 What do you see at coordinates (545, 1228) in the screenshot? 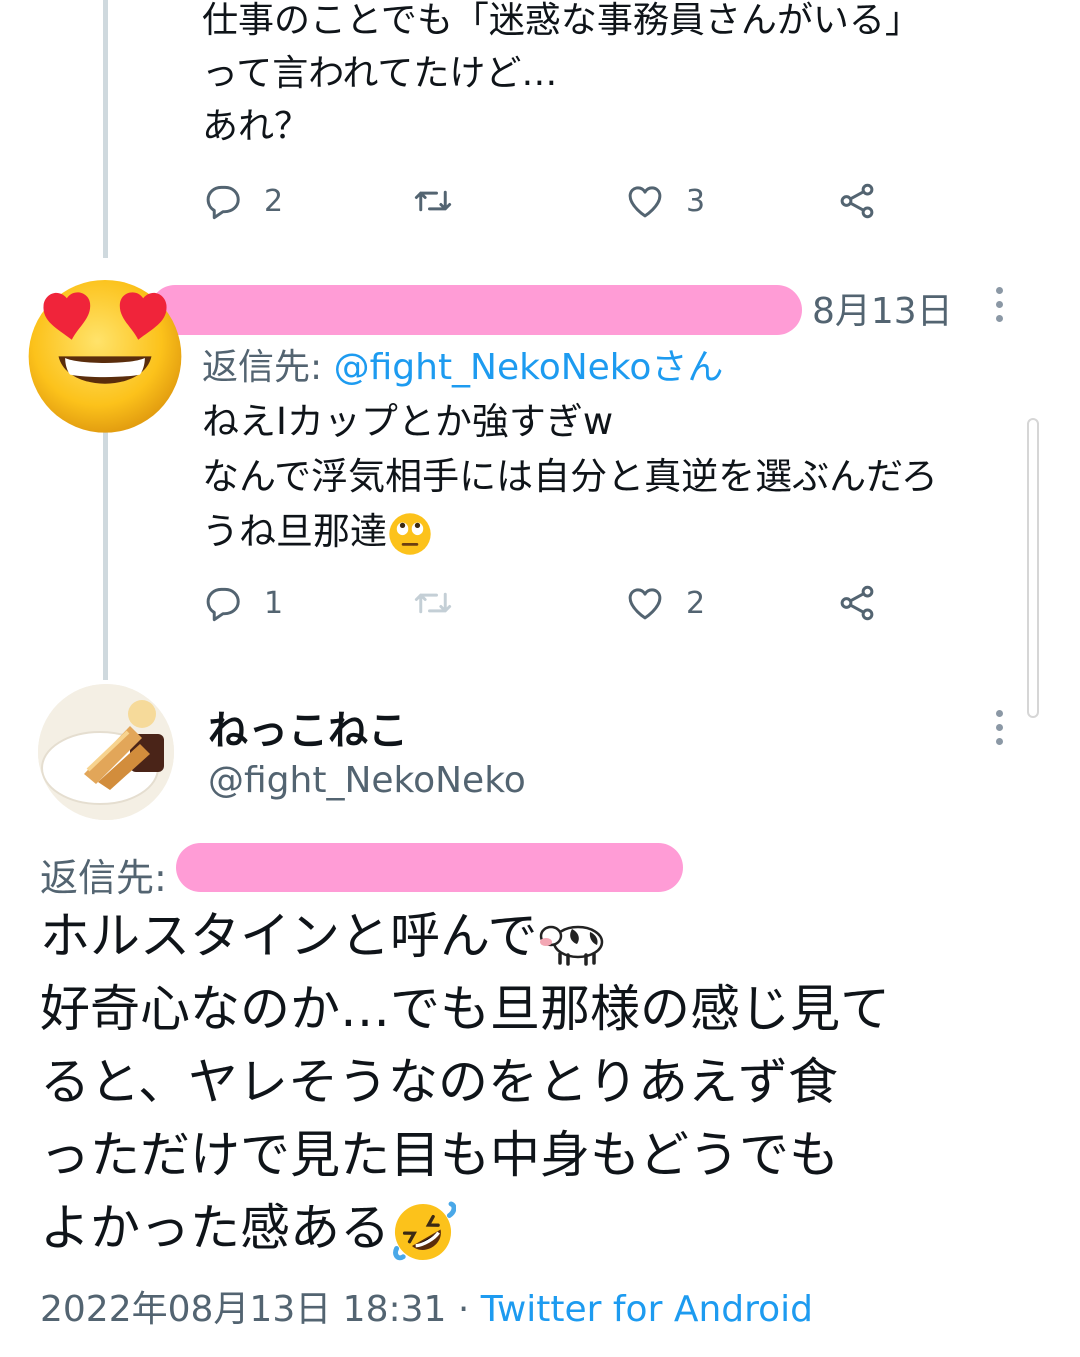
I see `tweet-text-line: よかった感ある` at bounding box center [545, 1228].